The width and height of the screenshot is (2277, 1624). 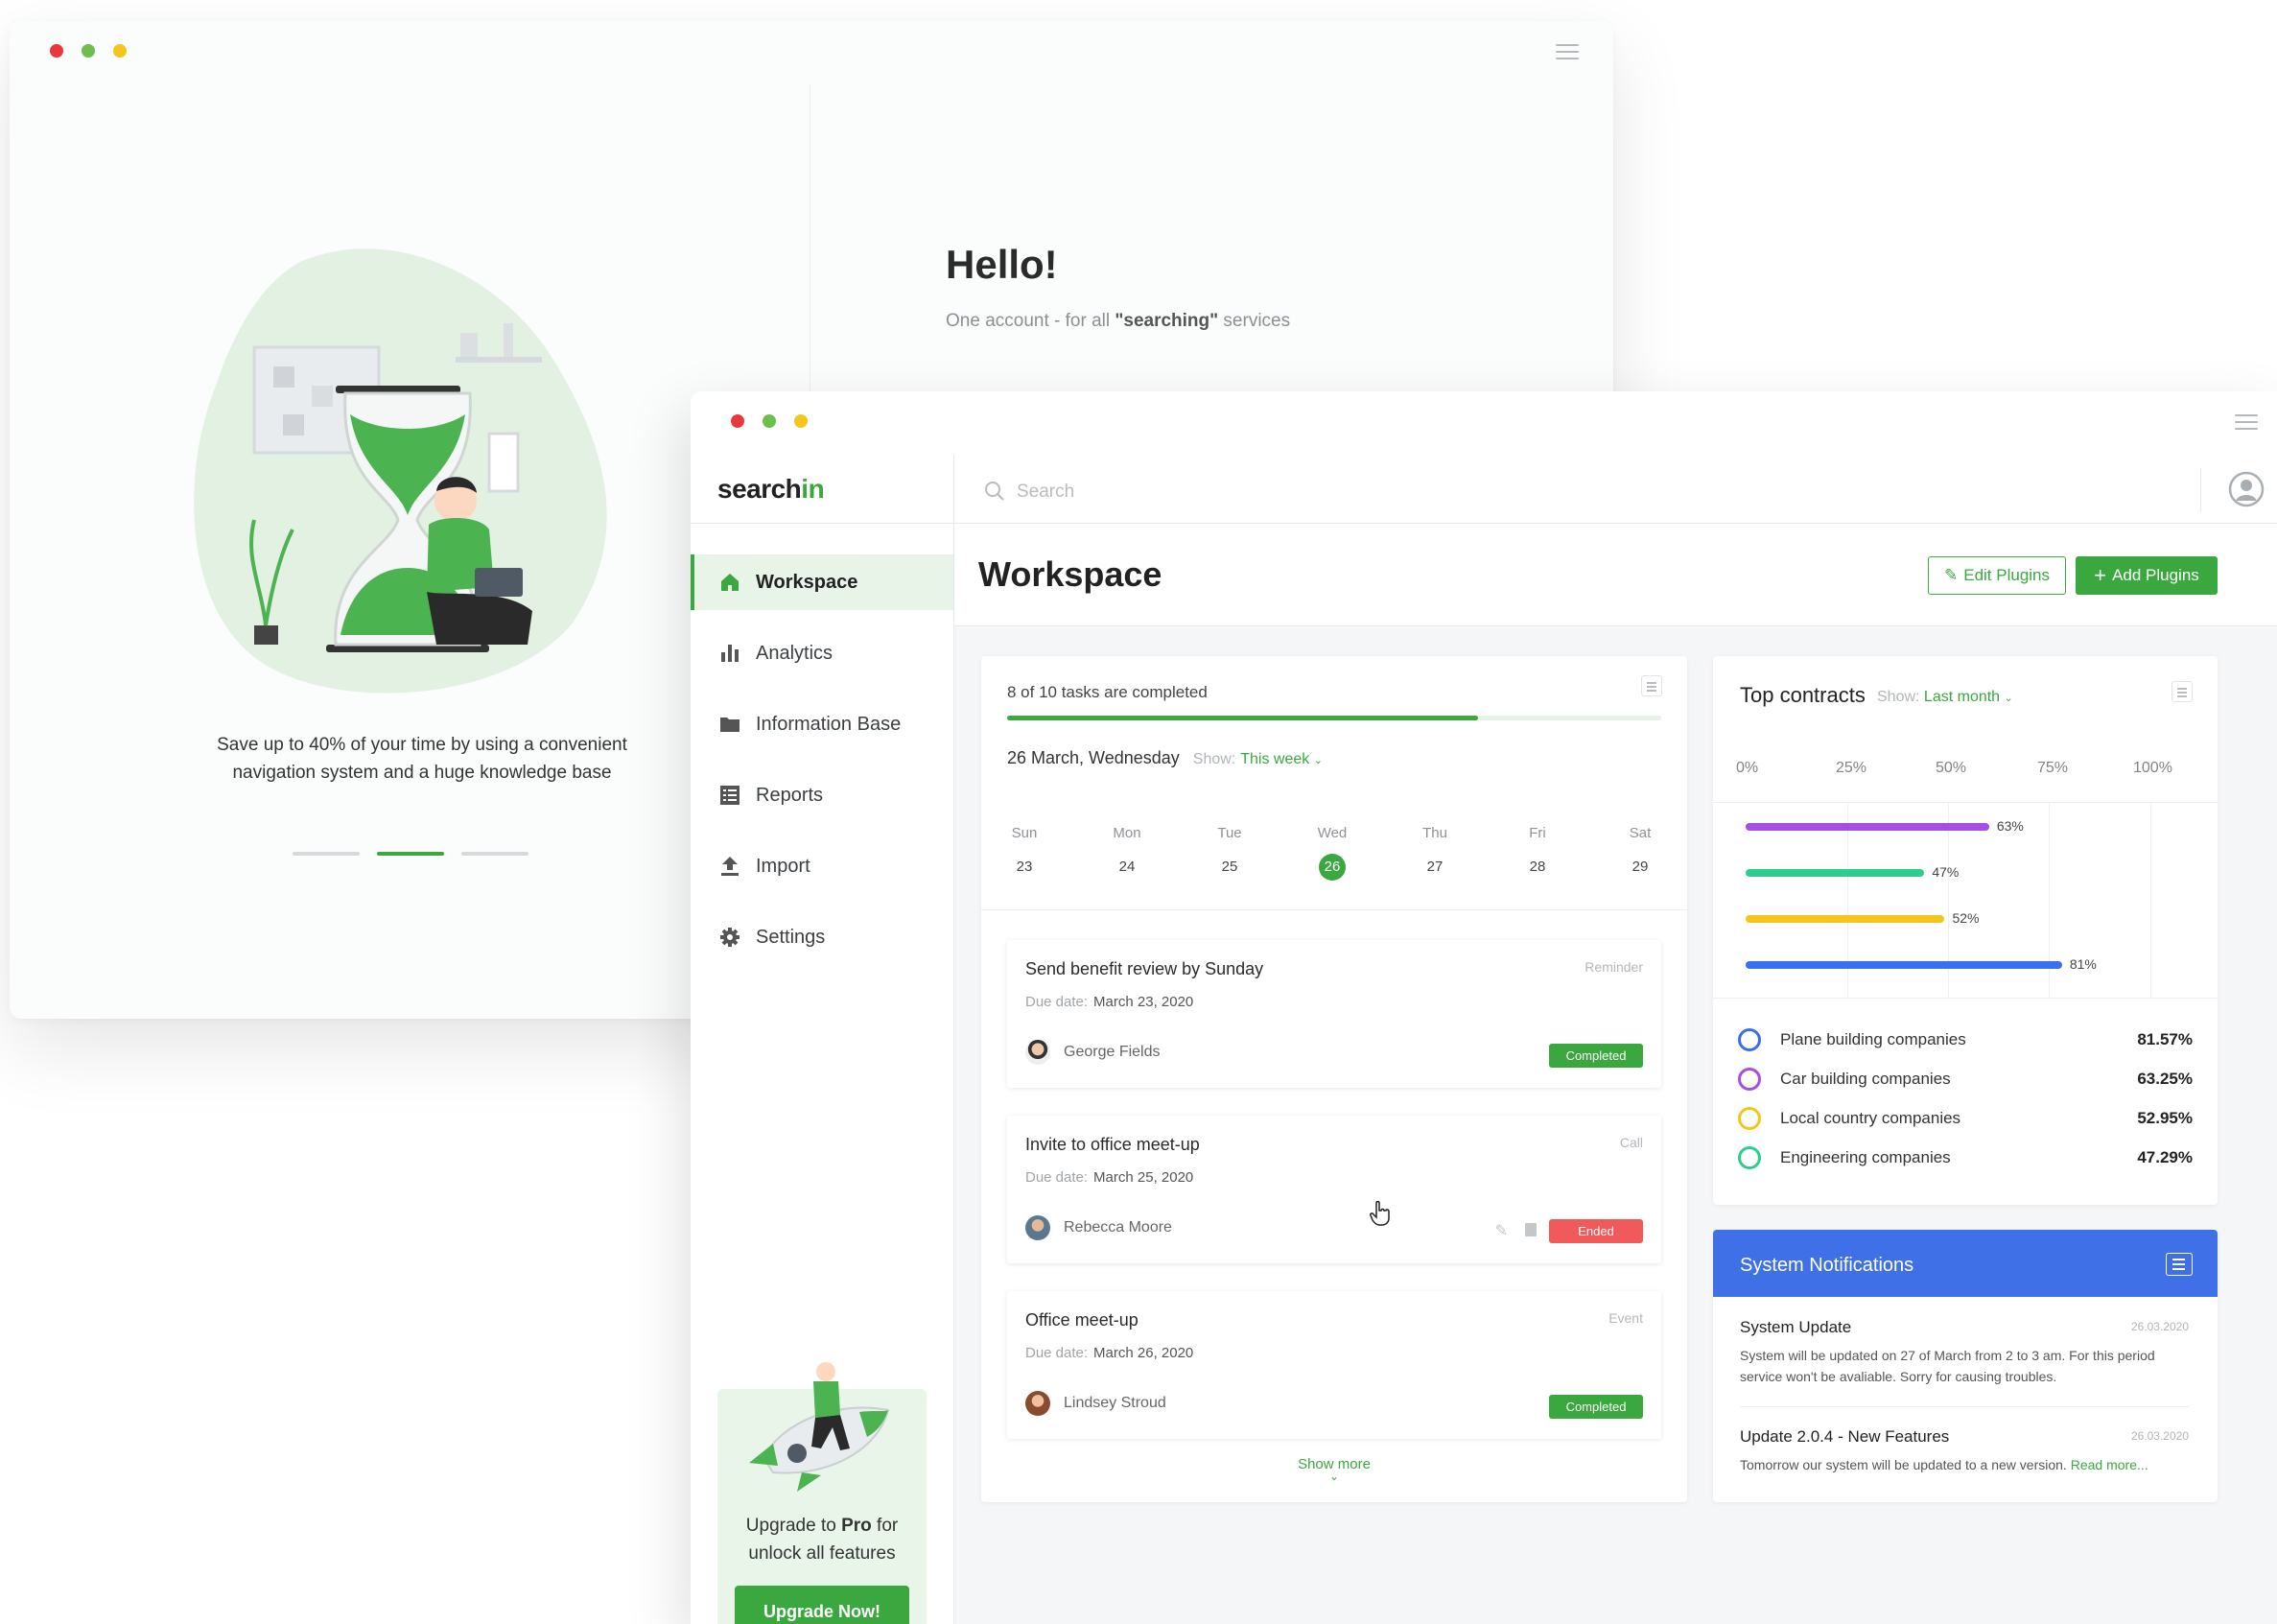 What do you see at coordinates (1144, 968) in the screenshot?
I see `task-title: Send benefit review by Sunday` at bounding box center [1144, 968].